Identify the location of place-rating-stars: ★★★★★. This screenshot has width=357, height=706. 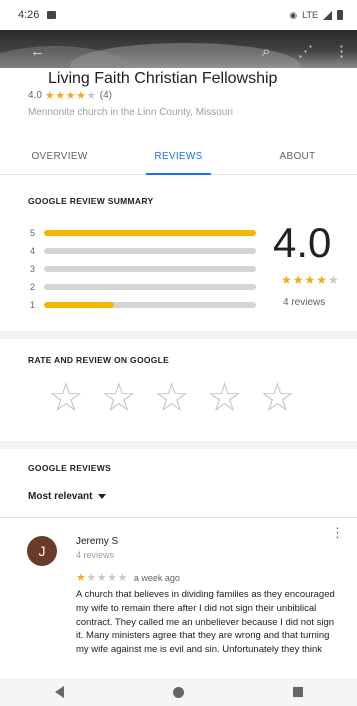
(71, 95).